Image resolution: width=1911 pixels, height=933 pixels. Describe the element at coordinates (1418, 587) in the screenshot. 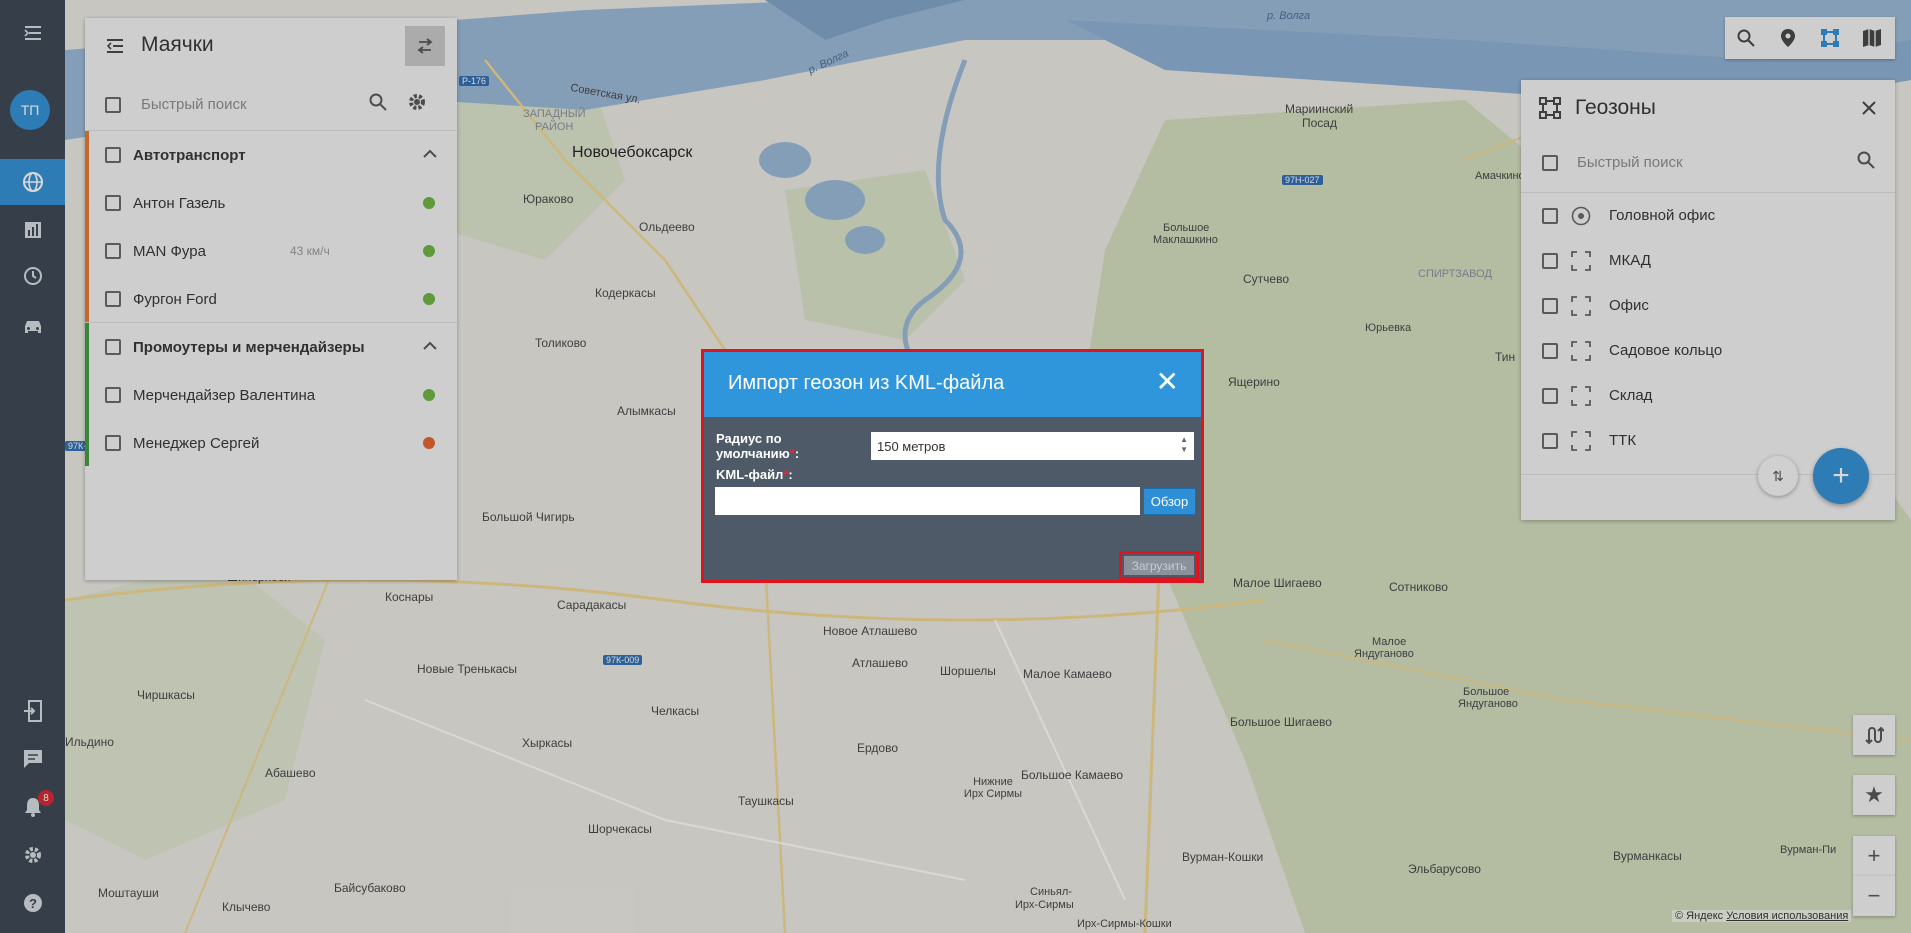

I see `map-label-sotnikovo: Сотниково` at that location.